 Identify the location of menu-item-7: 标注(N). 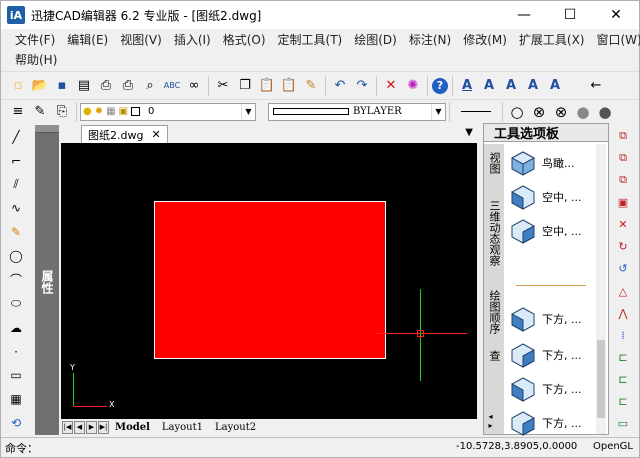
(430, 39).